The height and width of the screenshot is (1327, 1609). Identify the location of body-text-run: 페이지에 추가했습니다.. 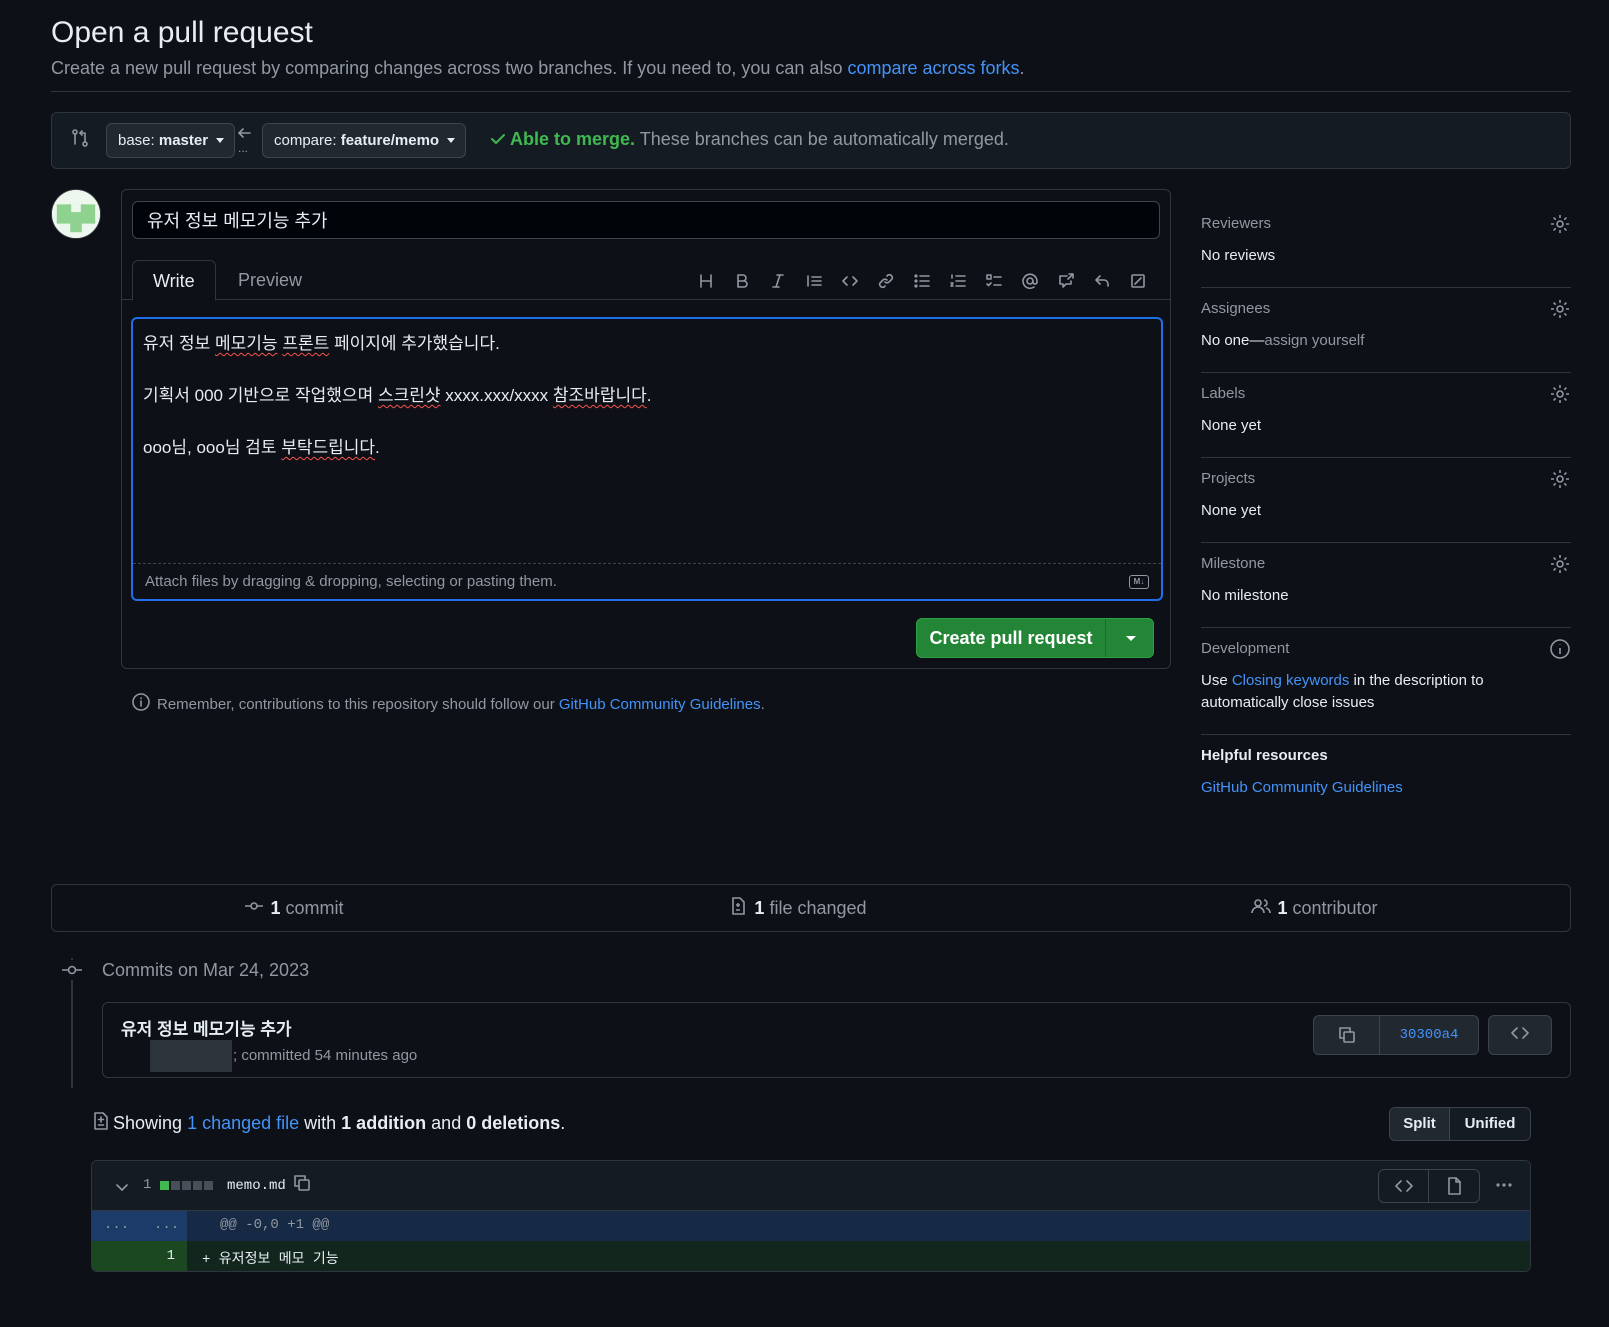
(414, 343).